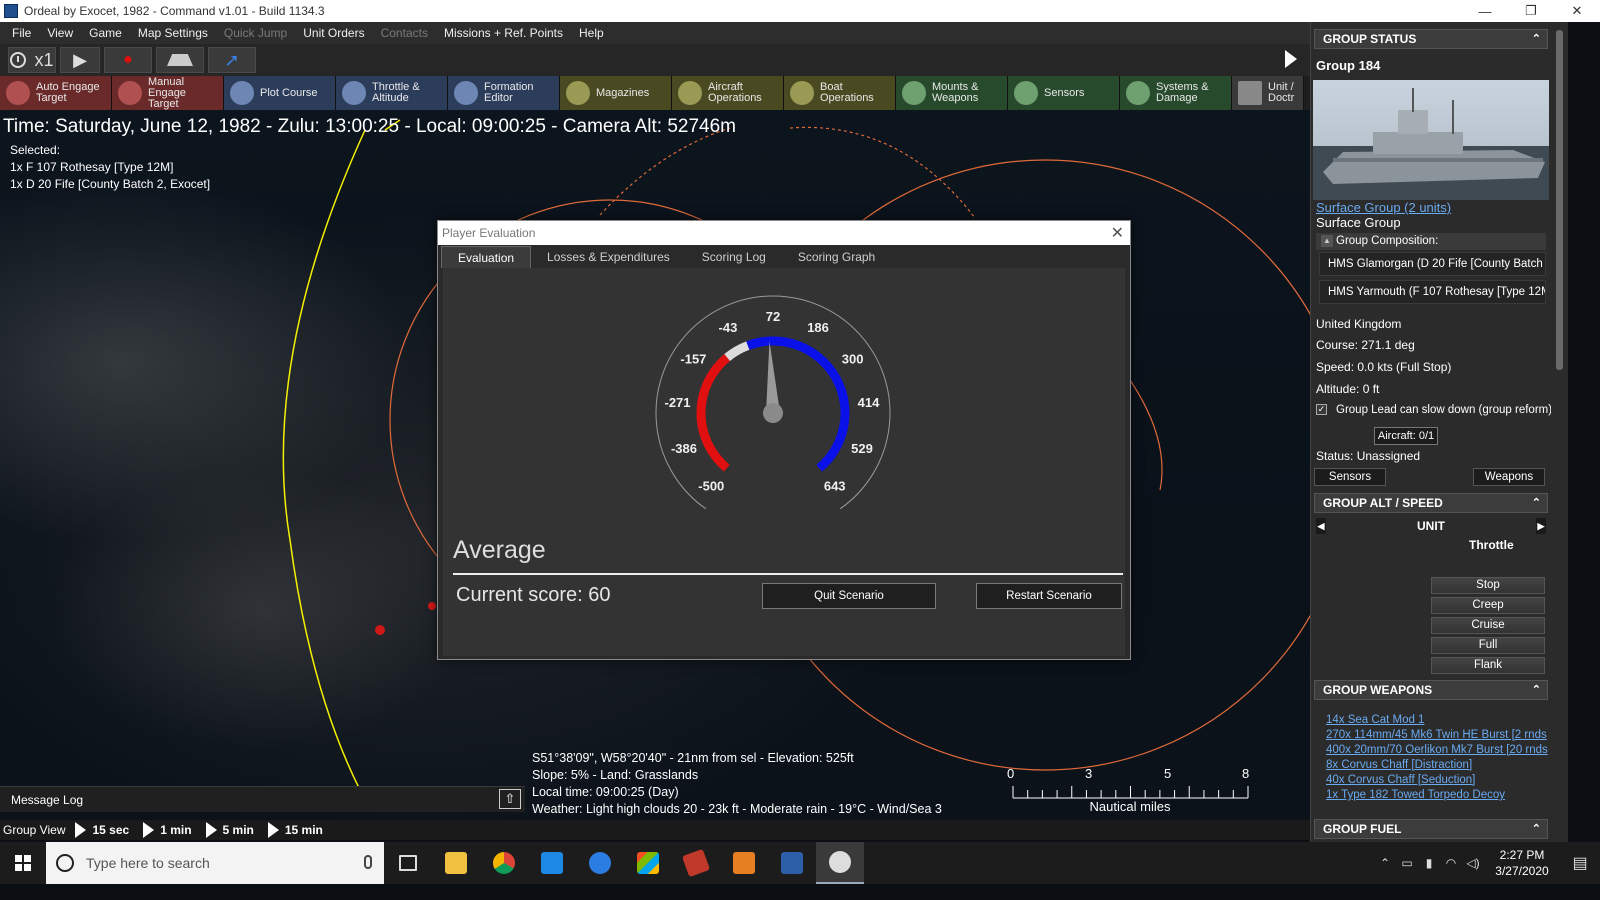 The height and width of the screenshot is (900, 1600). What do you see at coordinates (1432, 292) in the screenshot?
I see `composition-item: HMS Yarmouth (F 107 Rothesay [Type 12M])` at bounding box center [1432, 292].